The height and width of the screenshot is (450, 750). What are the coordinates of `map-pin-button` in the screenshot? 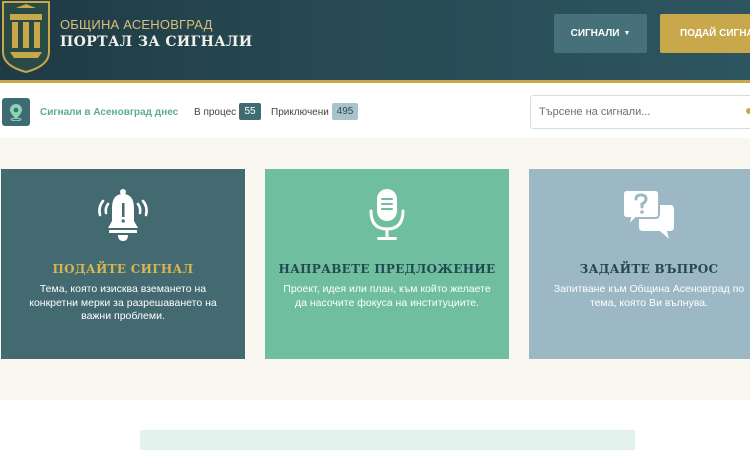 It's located at (16, 112).